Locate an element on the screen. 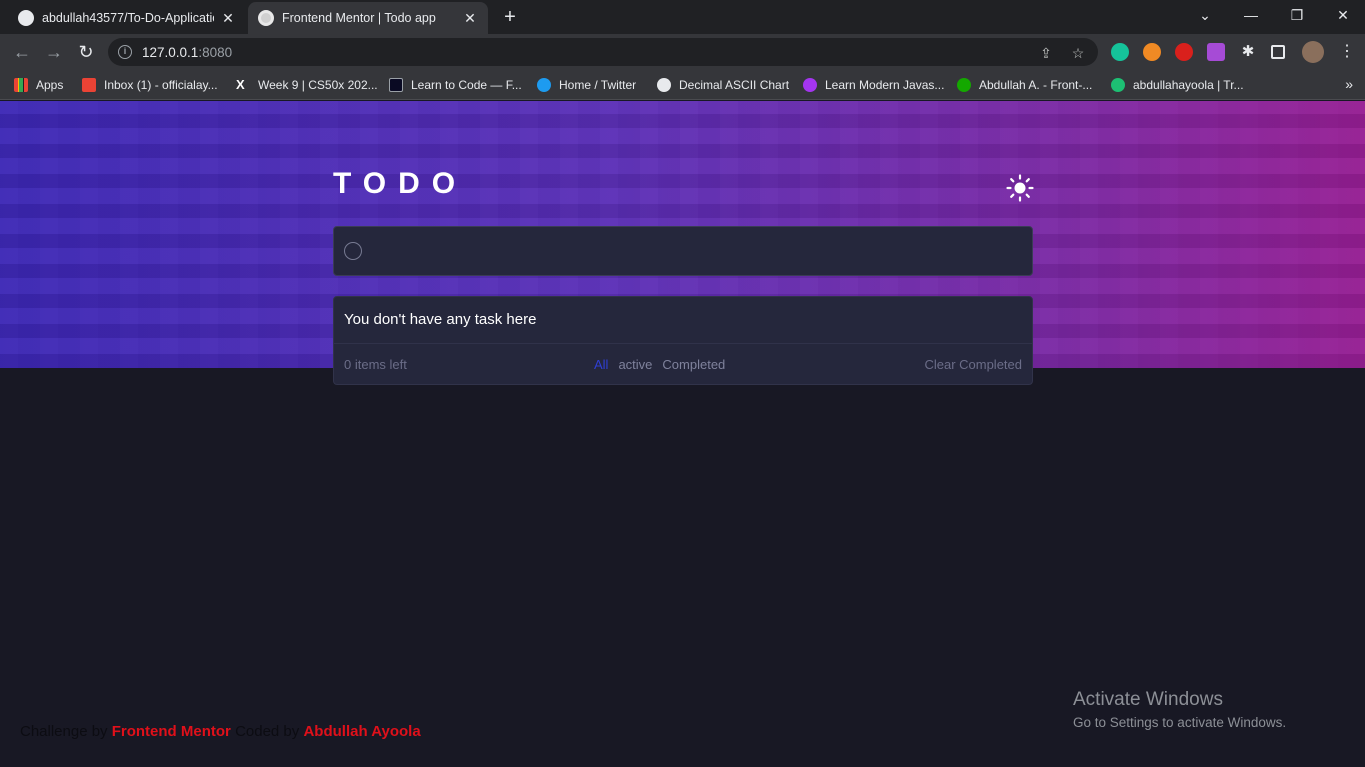 This screenshot has width=1365, height=767. avatar is located at coordinates (1313, 52).